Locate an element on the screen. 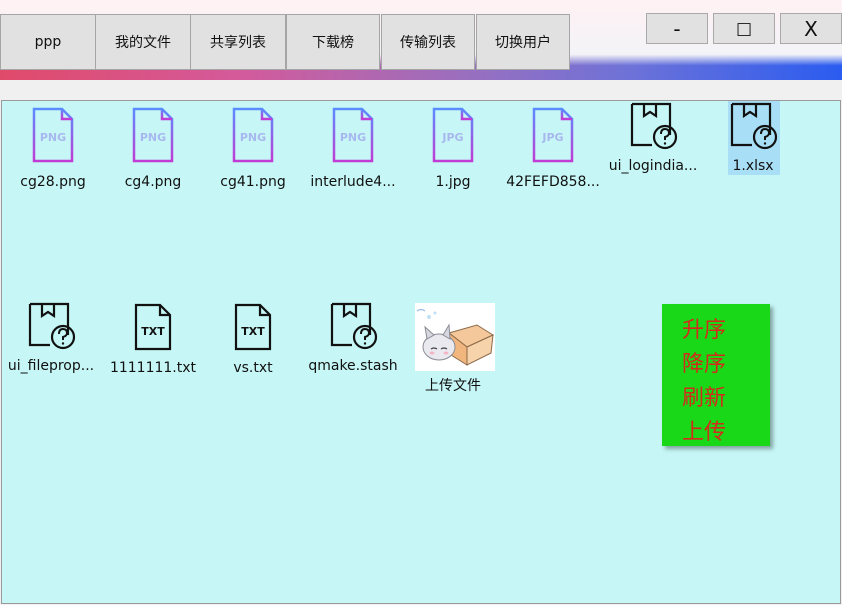  file-item: PNG cg4.png is located at coordinates (153, 148).